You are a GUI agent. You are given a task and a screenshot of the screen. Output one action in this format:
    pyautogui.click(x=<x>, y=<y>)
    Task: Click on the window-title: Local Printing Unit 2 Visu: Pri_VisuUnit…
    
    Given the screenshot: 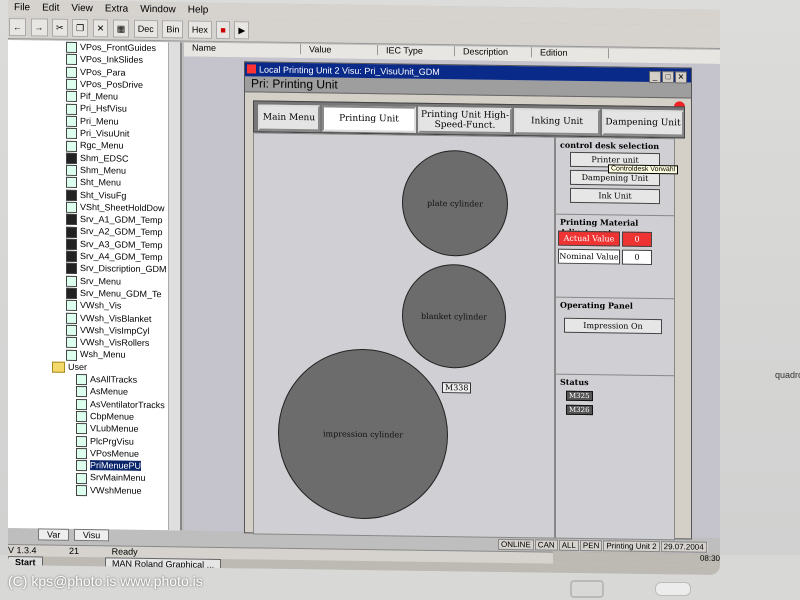 What is the action you would take?
    pyautogui.click(x=349, y=71)
    